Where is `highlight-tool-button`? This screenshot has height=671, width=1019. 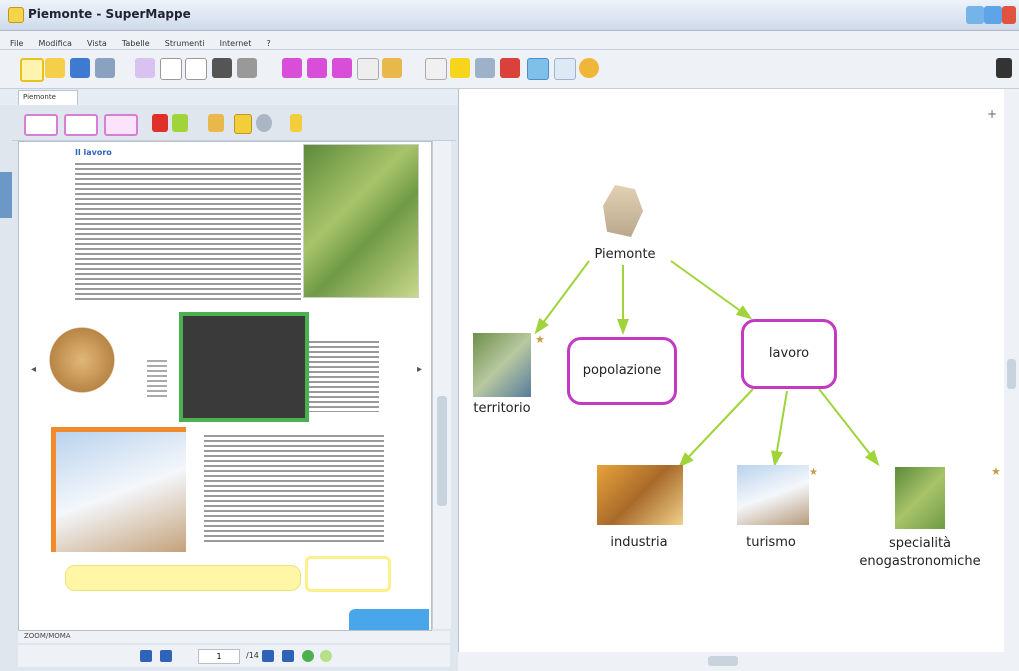
highlight-tool-button is located at coordinates (121, 125).